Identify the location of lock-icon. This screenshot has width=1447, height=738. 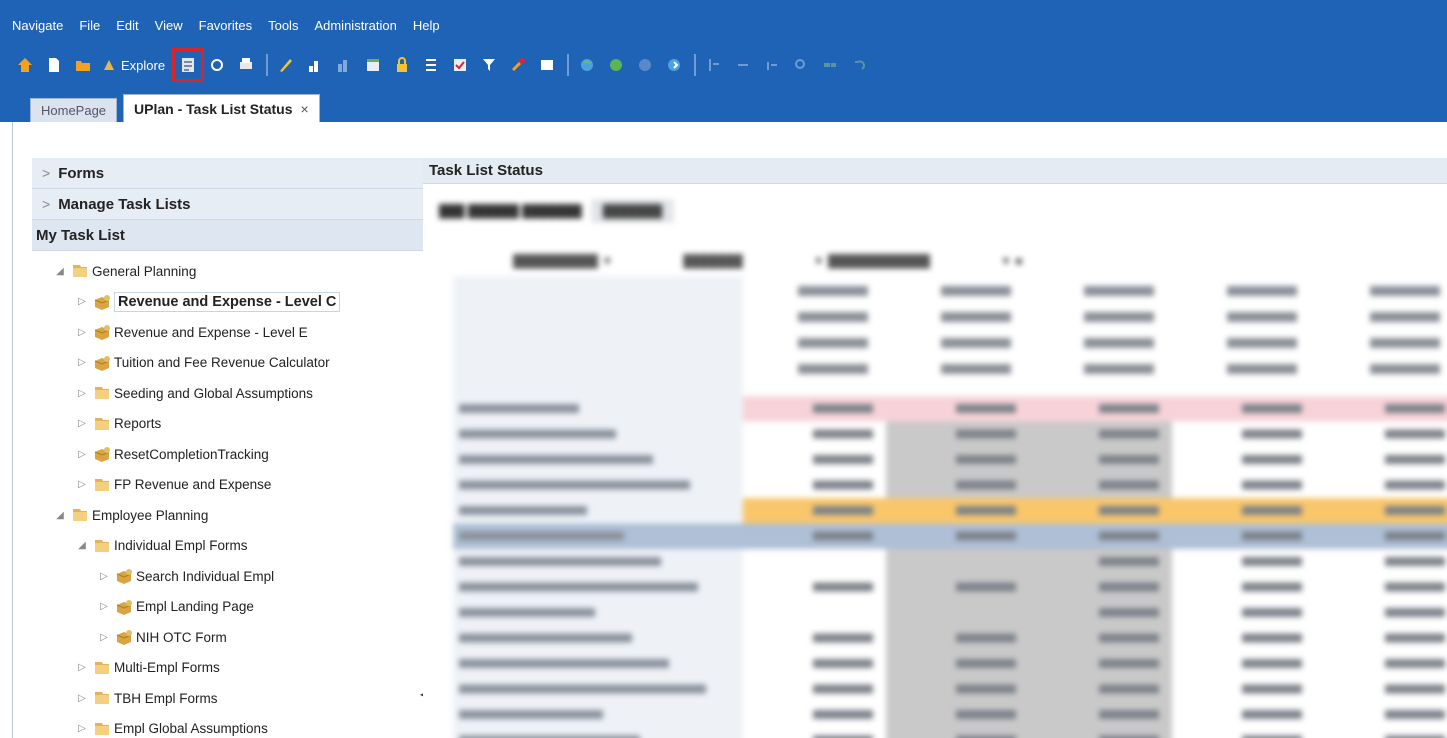
(402, 65).